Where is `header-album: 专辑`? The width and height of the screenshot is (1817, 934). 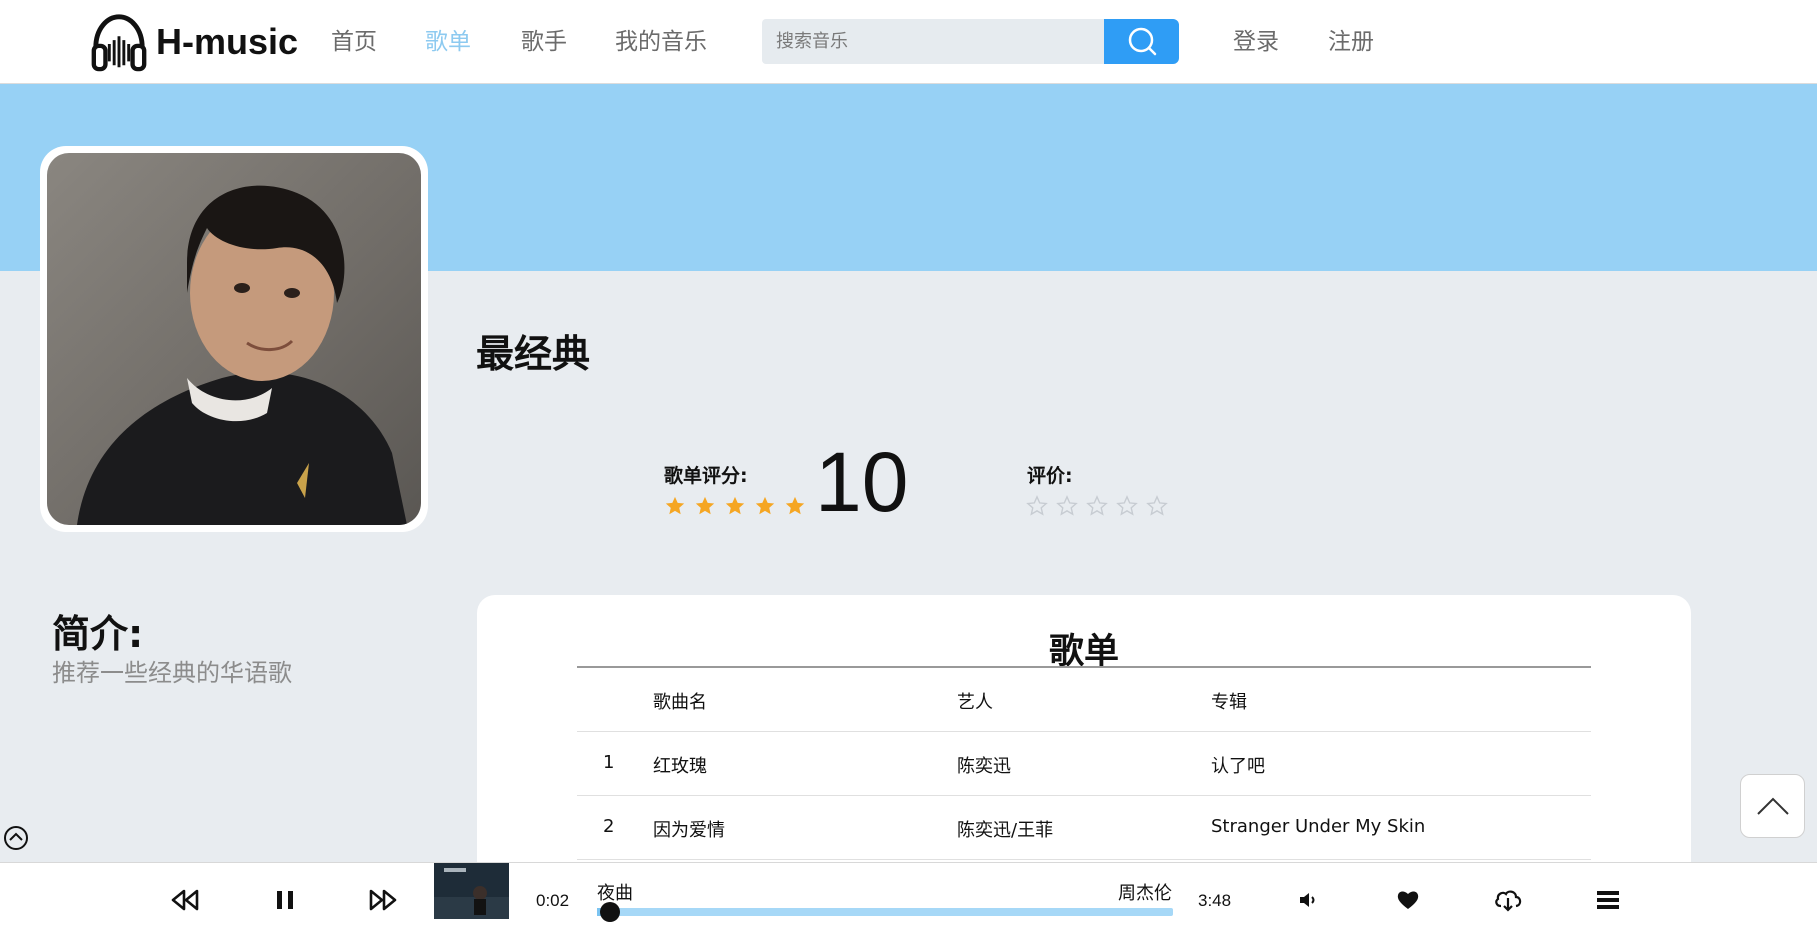
header-album: 专辑 is located at coordinates (1229, 702).